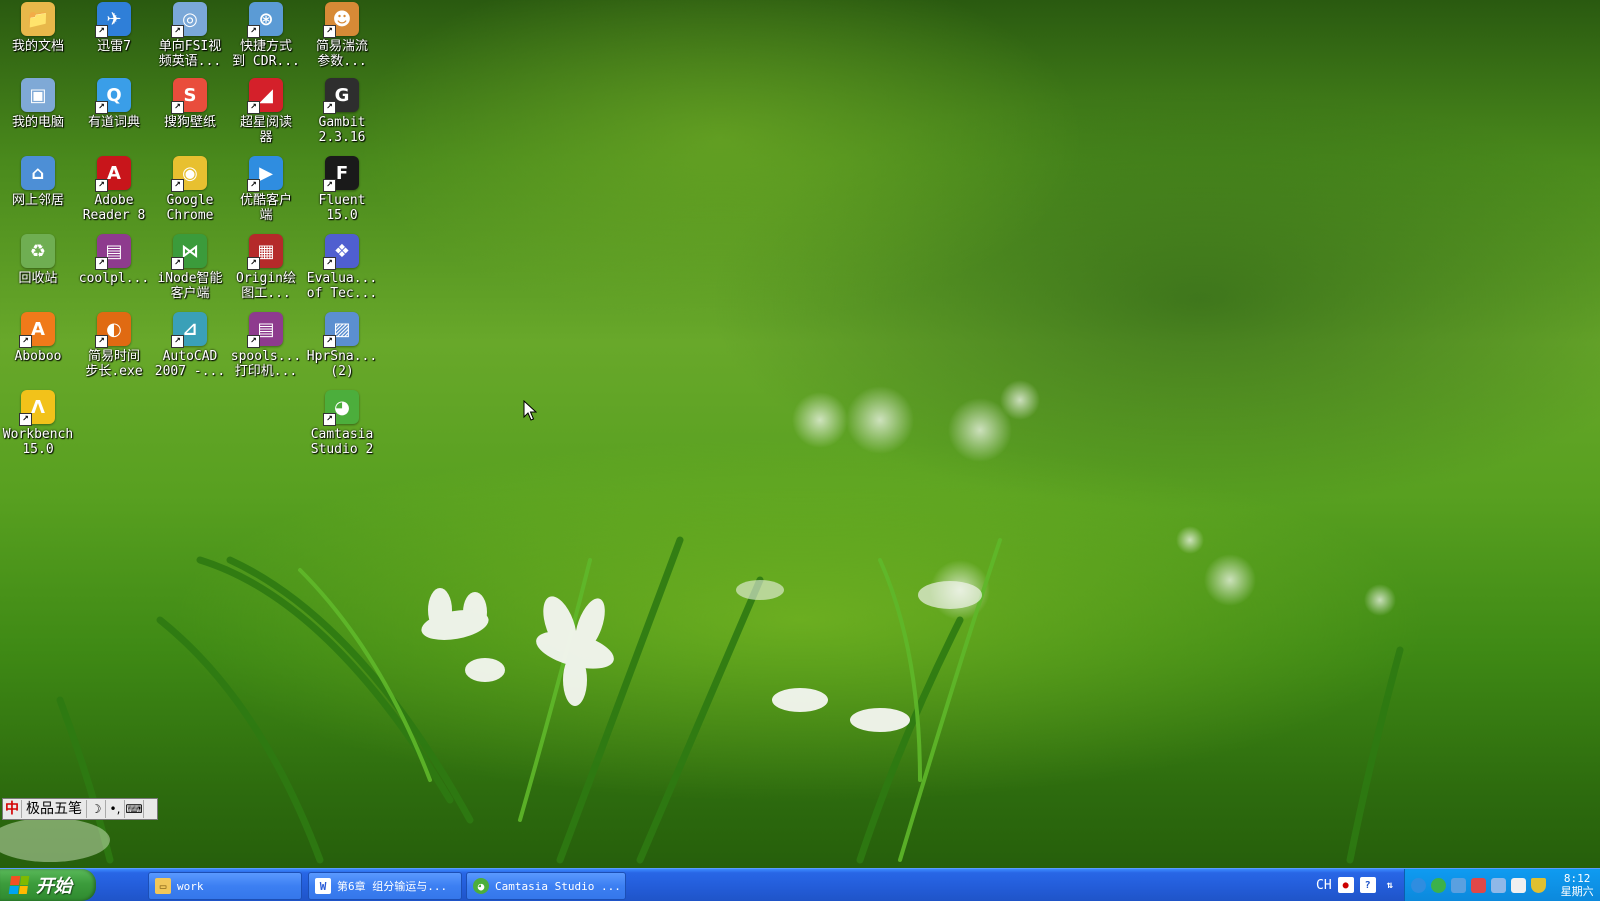  What do you see at coordinates (1438, 885) in the screenshot?
I see `green-globe-icon` at bounding box center [1438, 885].